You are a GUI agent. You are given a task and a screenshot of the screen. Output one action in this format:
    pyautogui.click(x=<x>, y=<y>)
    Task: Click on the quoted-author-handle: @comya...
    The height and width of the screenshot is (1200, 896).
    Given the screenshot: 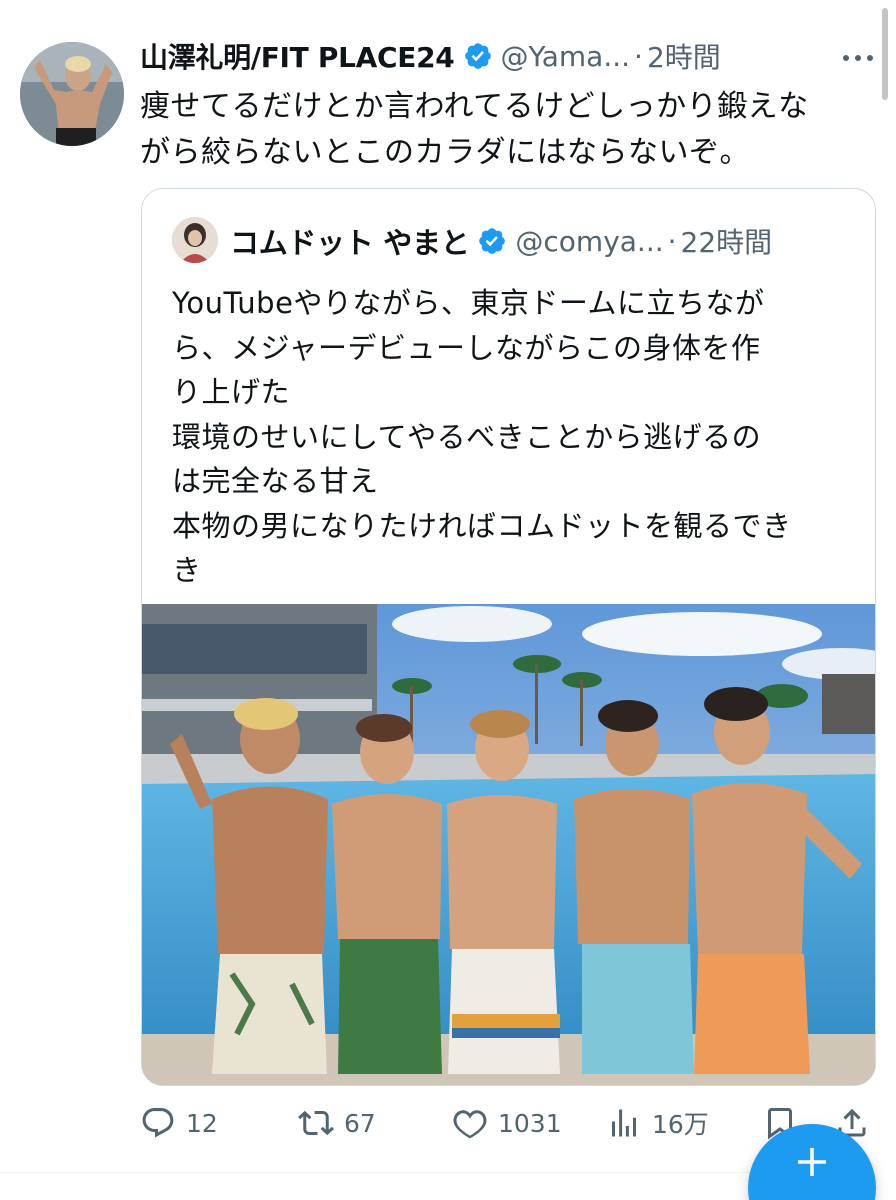 What is the action you would take?
    pyautogui.click(x=589, y=241)
    